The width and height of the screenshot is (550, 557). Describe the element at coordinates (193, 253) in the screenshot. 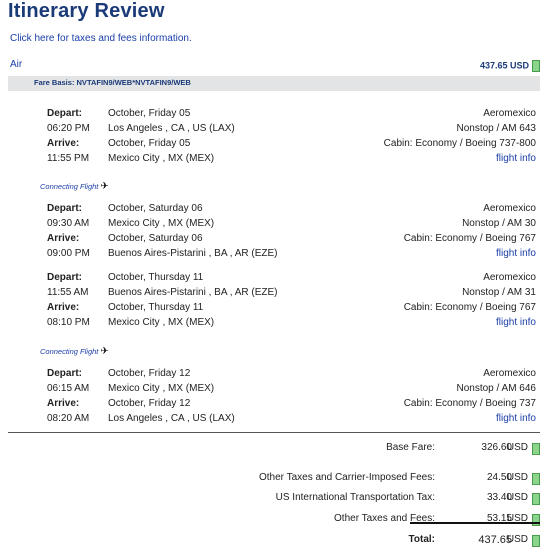

I see `arrive-city: Buenos Aires-Pistarini , BA , AR (EZE)` at that location.